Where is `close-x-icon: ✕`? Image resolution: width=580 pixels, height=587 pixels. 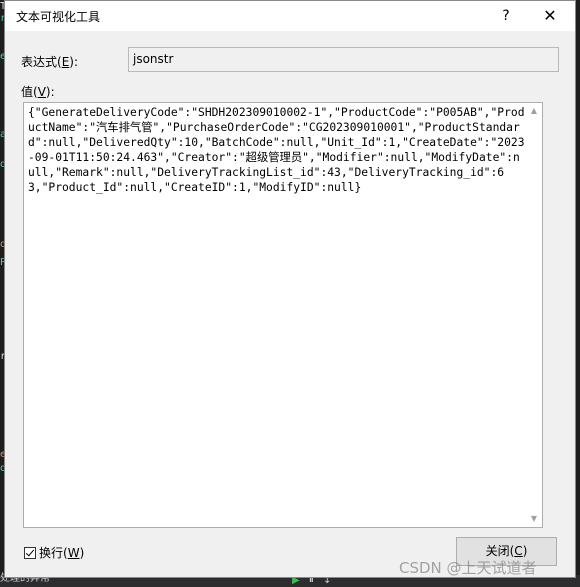
close-x-icon: ✕ is located at coordinates (550, 15).